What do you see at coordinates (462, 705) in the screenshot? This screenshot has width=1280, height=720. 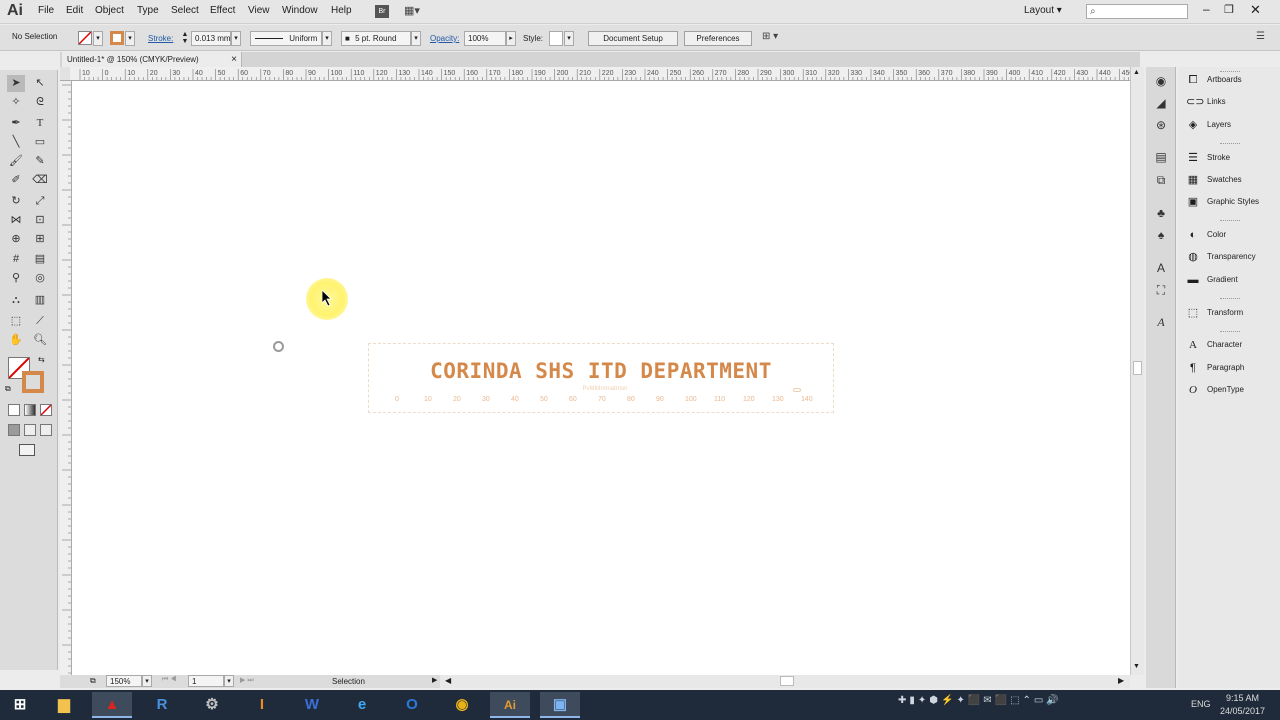 I see `chrome-taskbar-icon: ◉` at bounding box center [462, 705].